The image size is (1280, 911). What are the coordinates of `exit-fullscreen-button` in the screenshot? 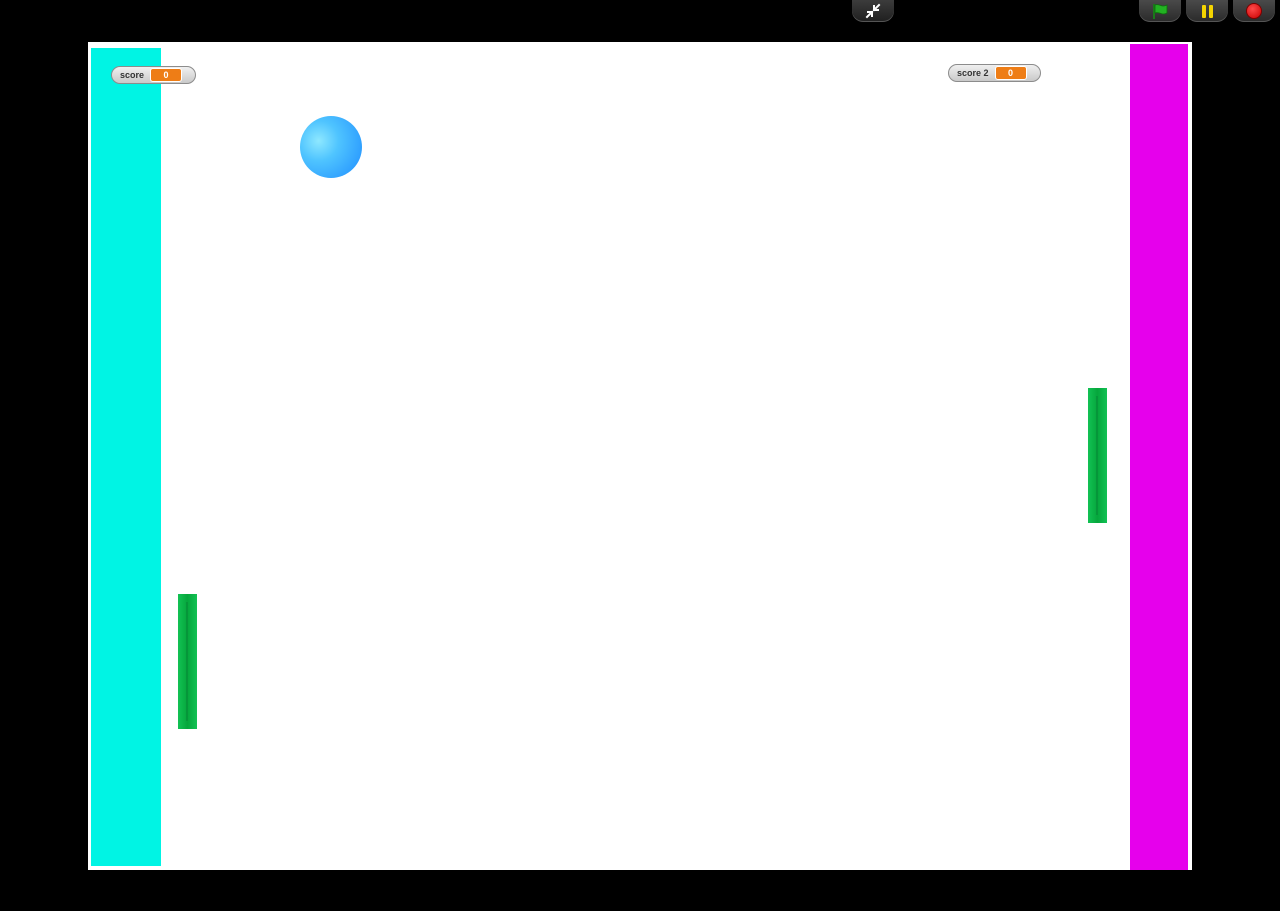 It's located at (873, 11).